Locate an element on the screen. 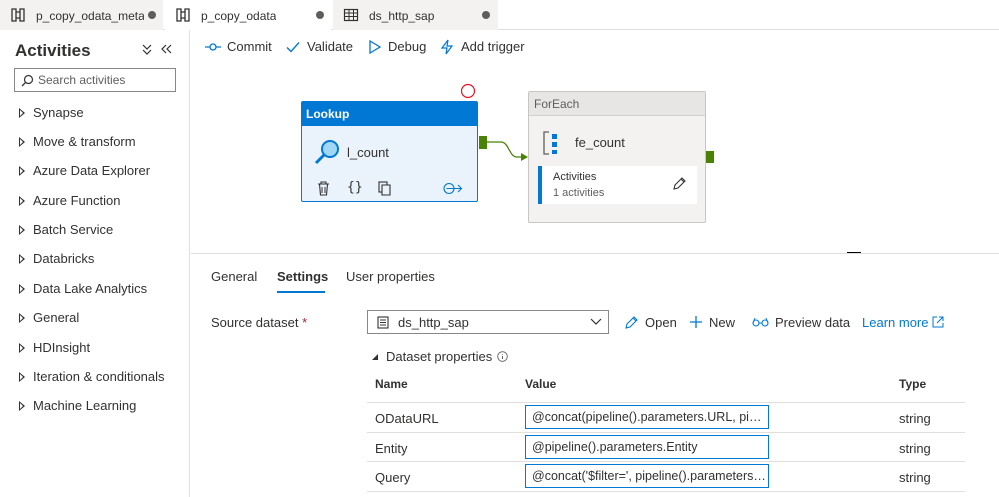 Image resolution: width=999 pixels, height=497 pixels. activity-category-label: Move & transform is located at coordinates (84, 141).